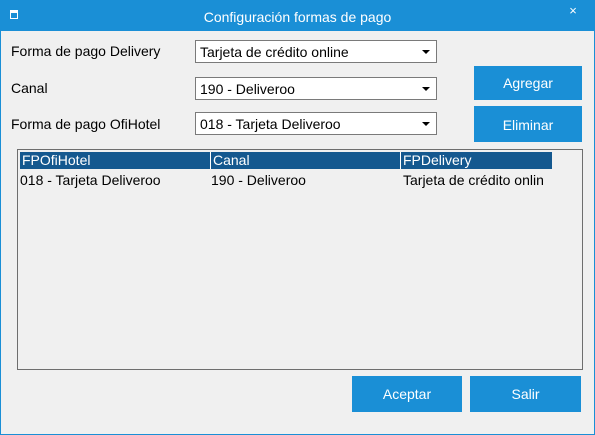 This screenshot has width=595, height=435. I want to click on title-bar: Configuración formas de pago ×, so click(297, 16).